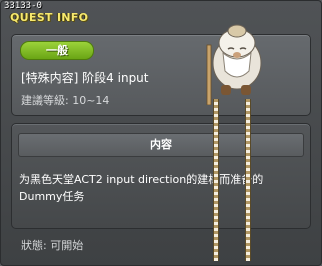  What do you see at coordinates (65, 100) in the screenshot?
I see `recommended-level: 建議等級: 10~14` at bounding box center [65, 100].